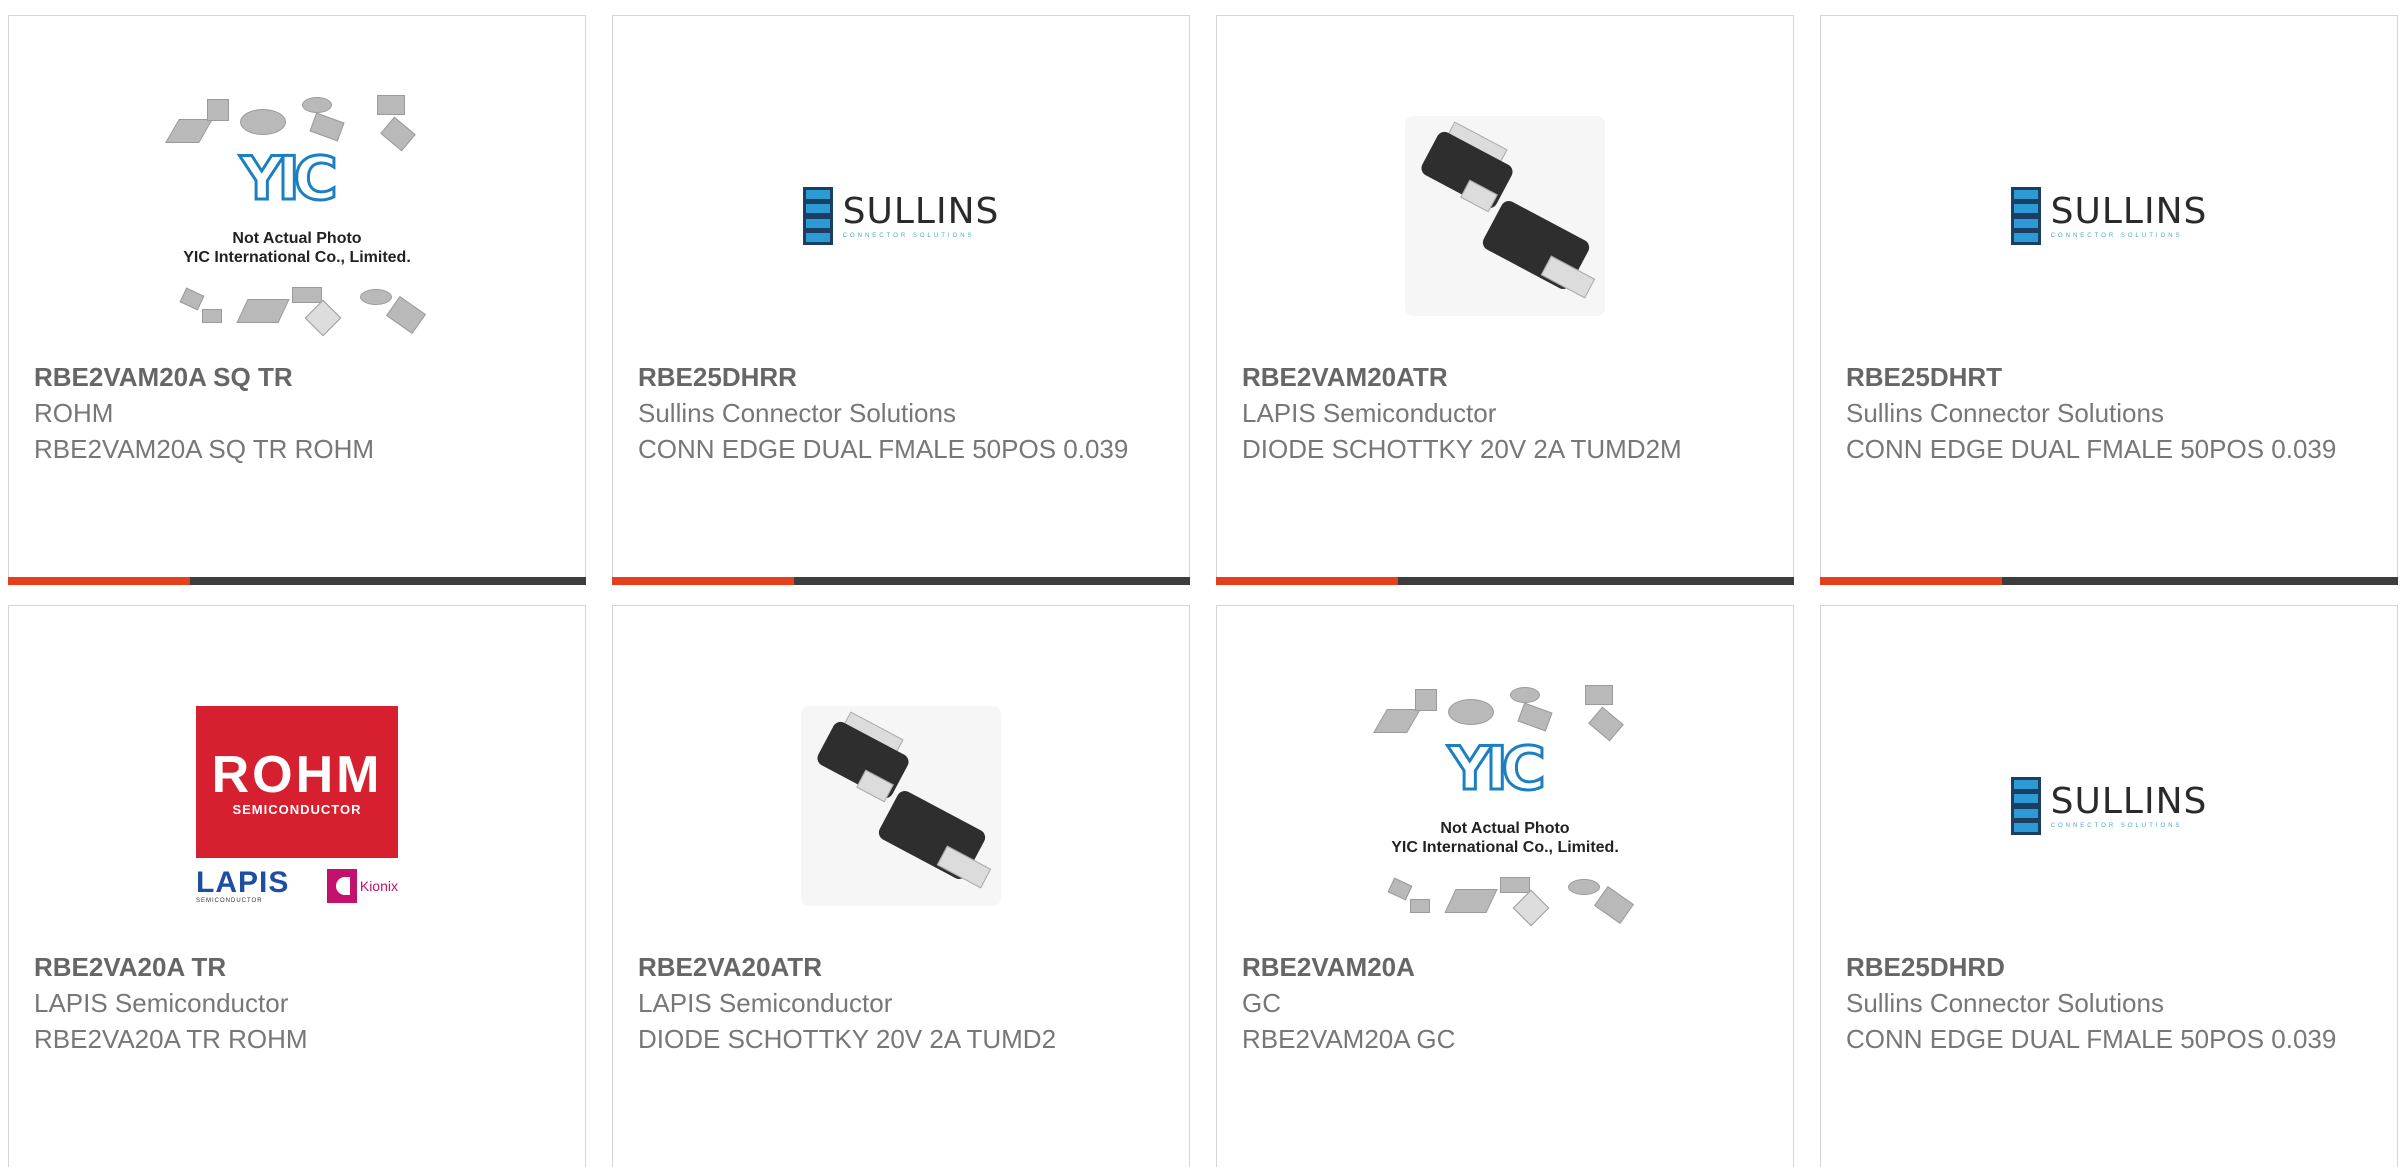 This screenshot has width=2400, height=1167. Describe the element at coordinates (243, 882) in the screenshot. I see `lapis-logo-name: LAPIS` at that location.